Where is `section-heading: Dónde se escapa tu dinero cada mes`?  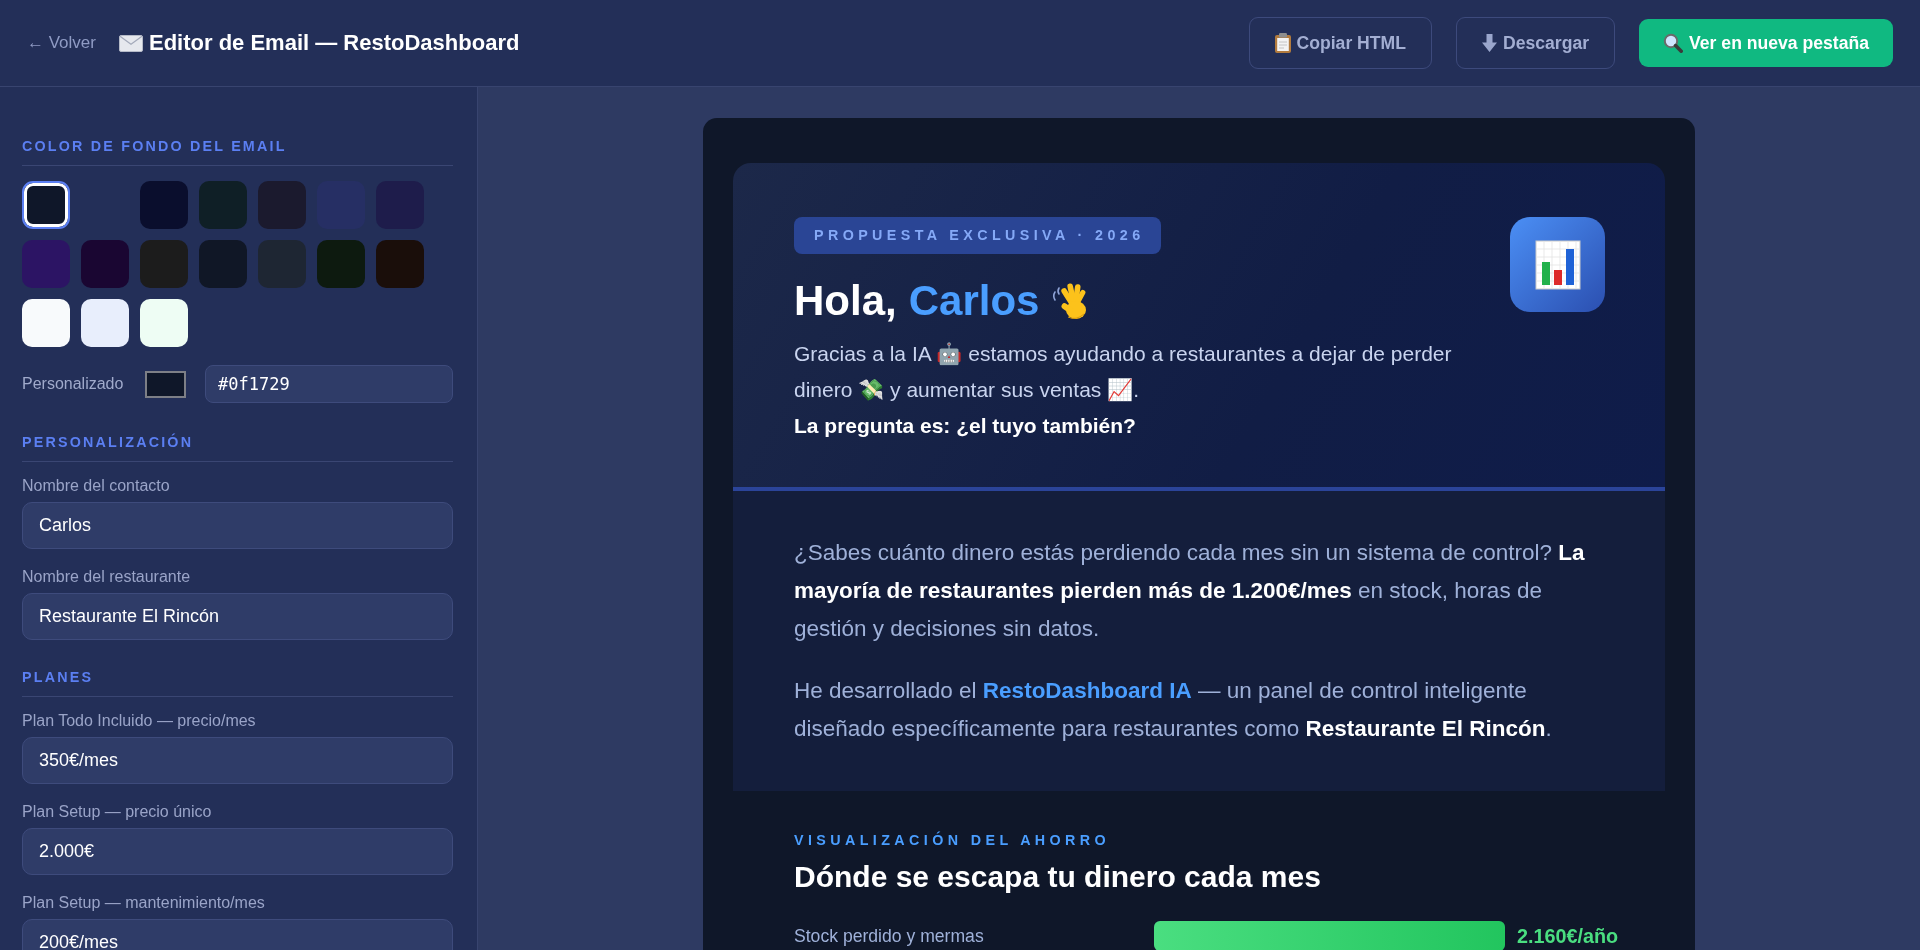 section-heading: Dónde se escapa tu dinero cada mes is located at coordinates (1058, 877).